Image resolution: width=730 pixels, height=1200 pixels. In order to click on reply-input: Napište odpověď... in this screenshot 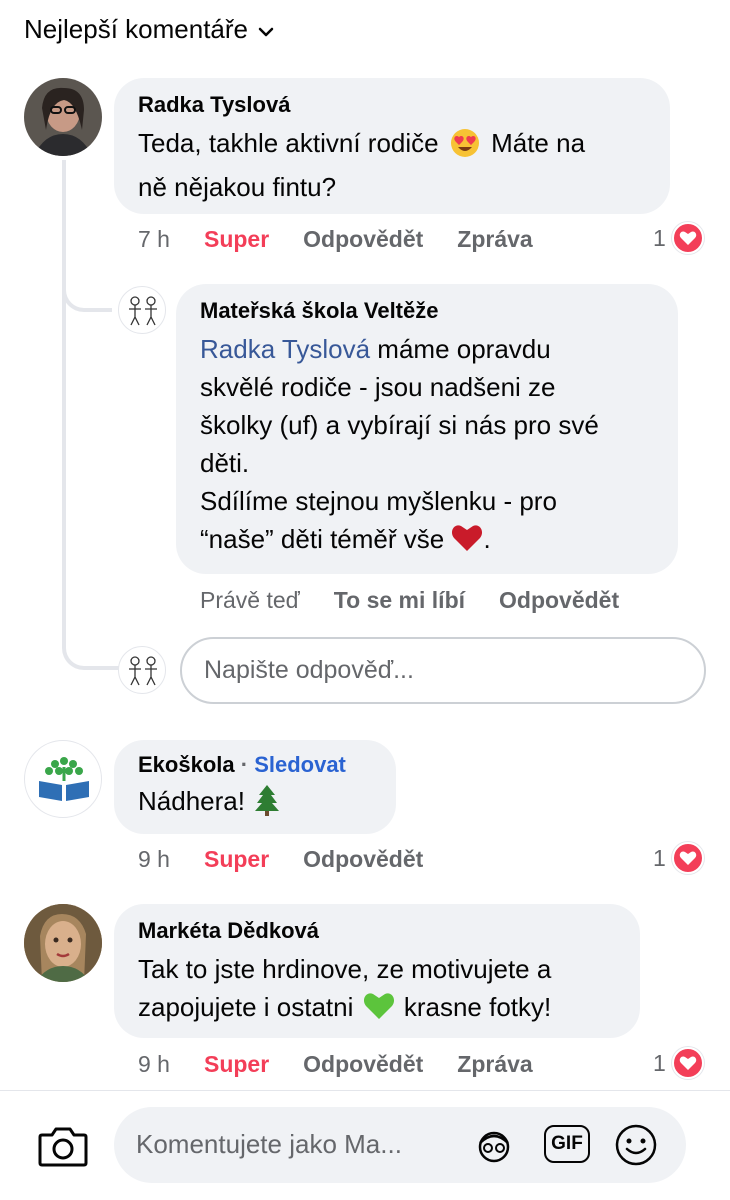, I will do `click(443, 670)`.